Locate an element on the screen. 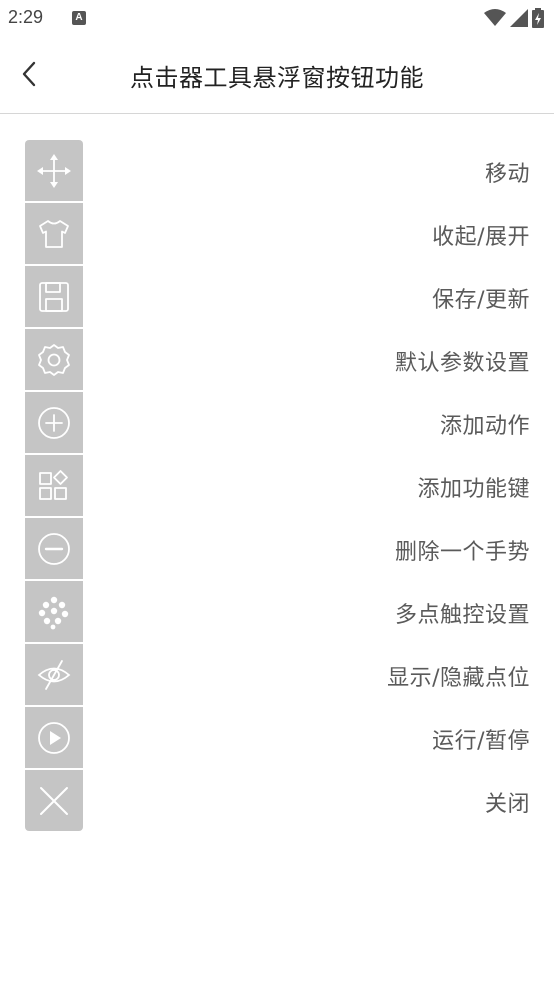 This screenshot has width=554, height=984. run-pause-button is located at coordinates (54, 738).